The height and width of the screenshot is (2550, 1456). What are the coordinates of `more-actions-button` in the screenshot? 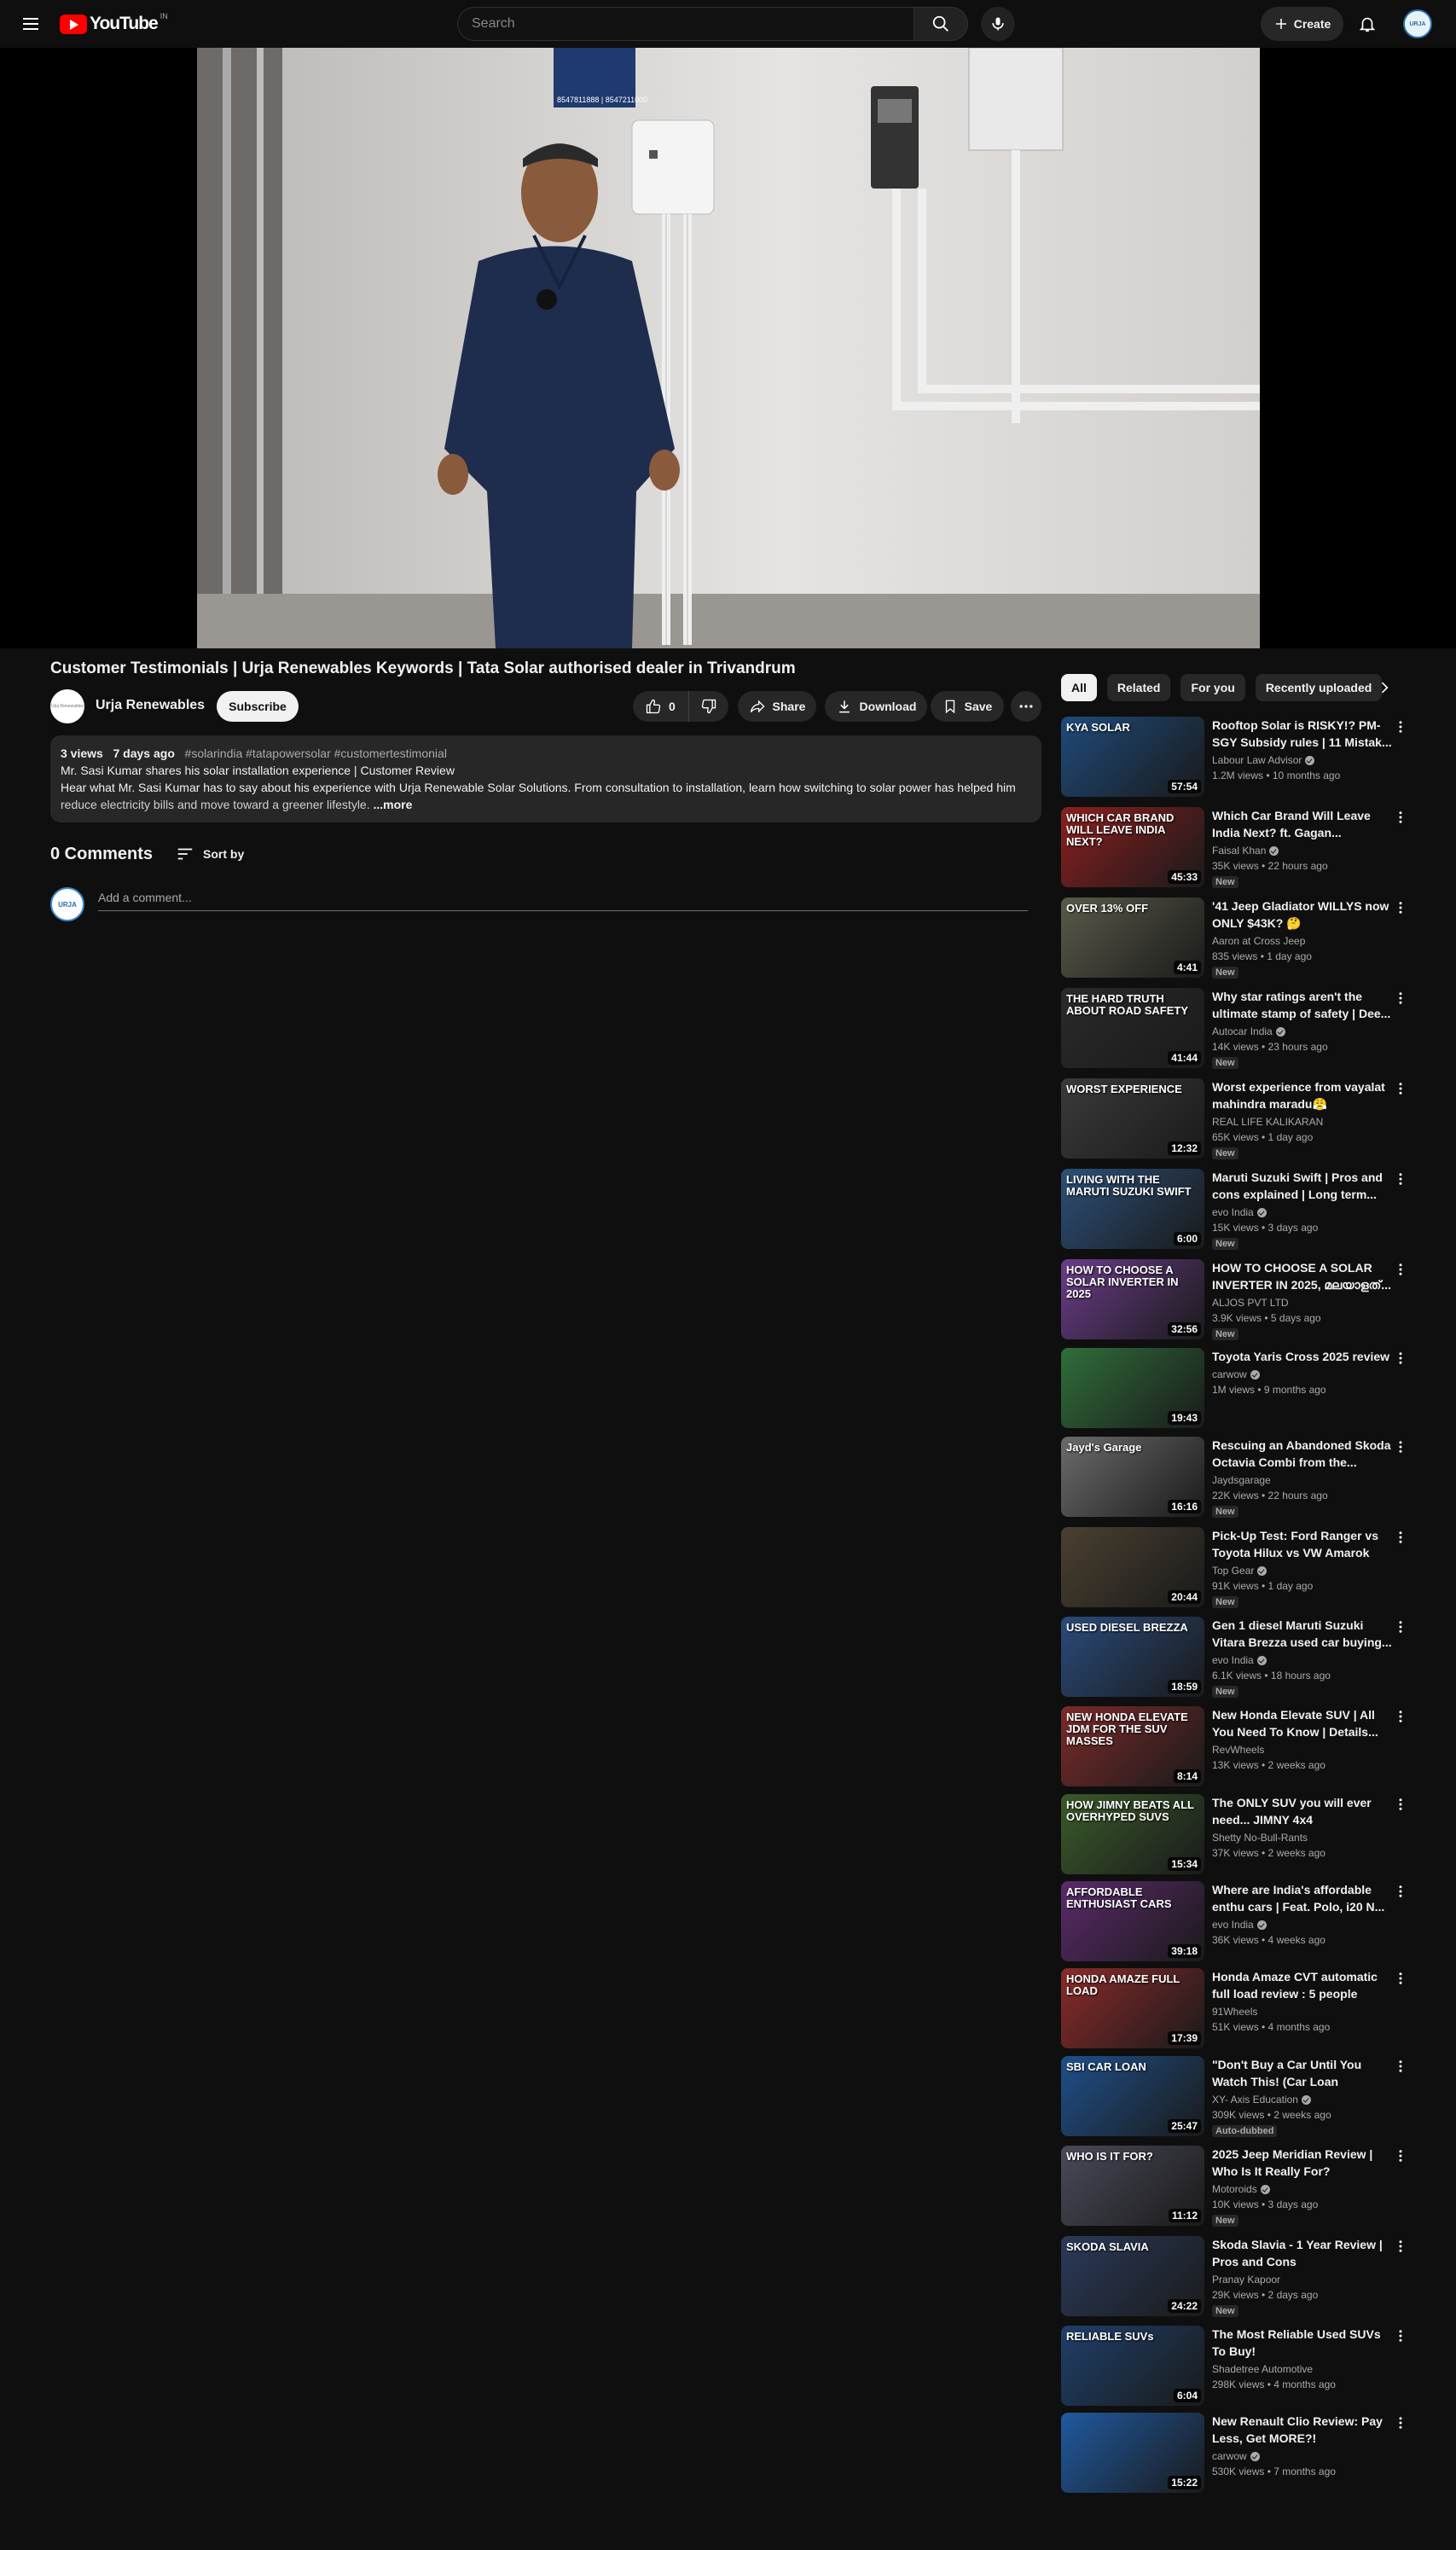 It's located at (1026, 706).